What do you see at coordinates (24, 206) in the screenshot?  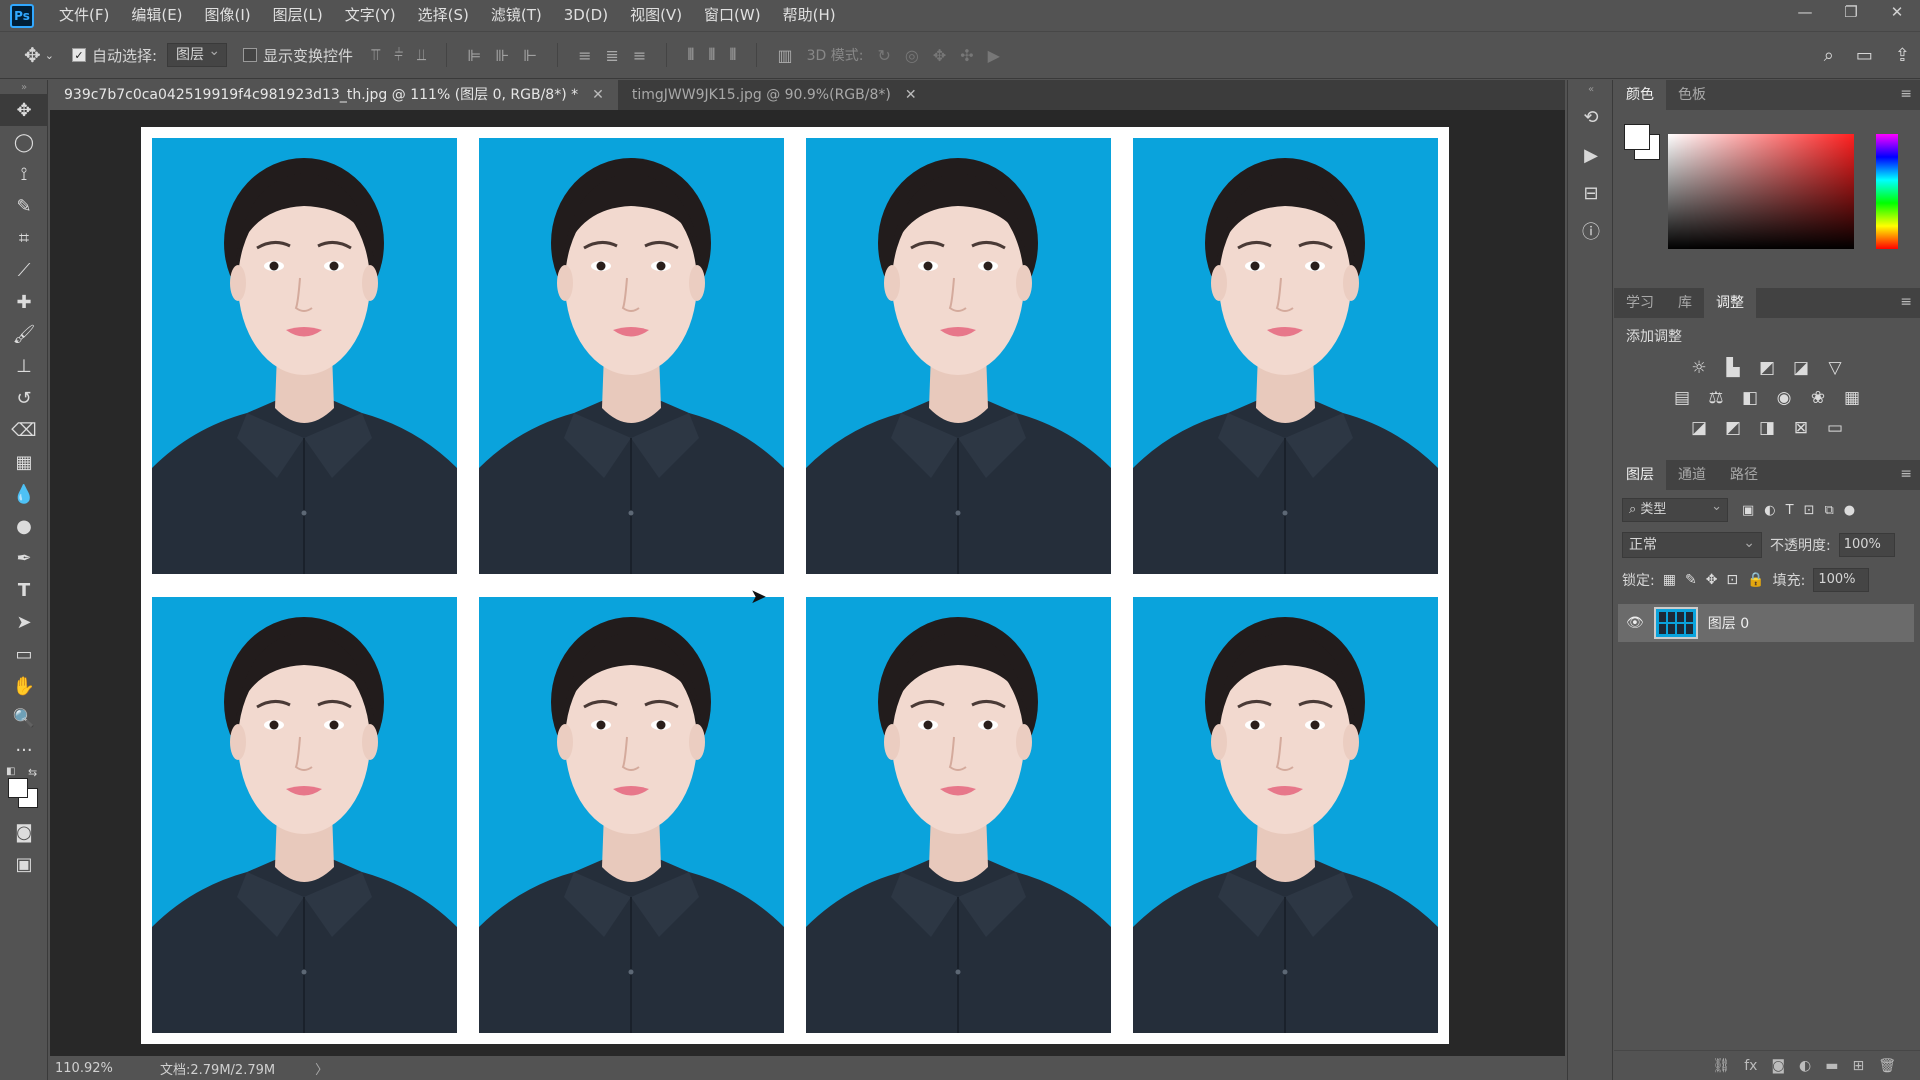 I see `quick-selection-tool-icon: ✎` at bounding box center [24, 206].